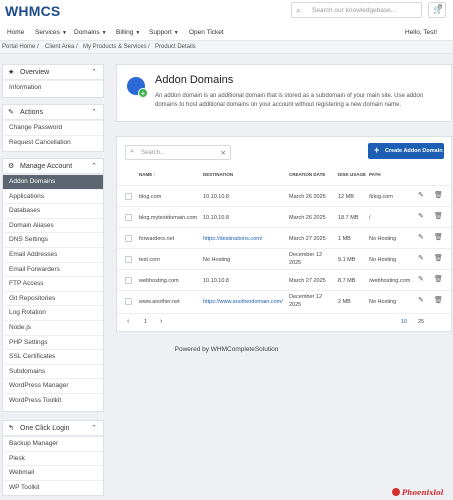 The image size is (453, 500). I want to click on panel-header: ↰ One Click Login ⌃, so click(53, 428).